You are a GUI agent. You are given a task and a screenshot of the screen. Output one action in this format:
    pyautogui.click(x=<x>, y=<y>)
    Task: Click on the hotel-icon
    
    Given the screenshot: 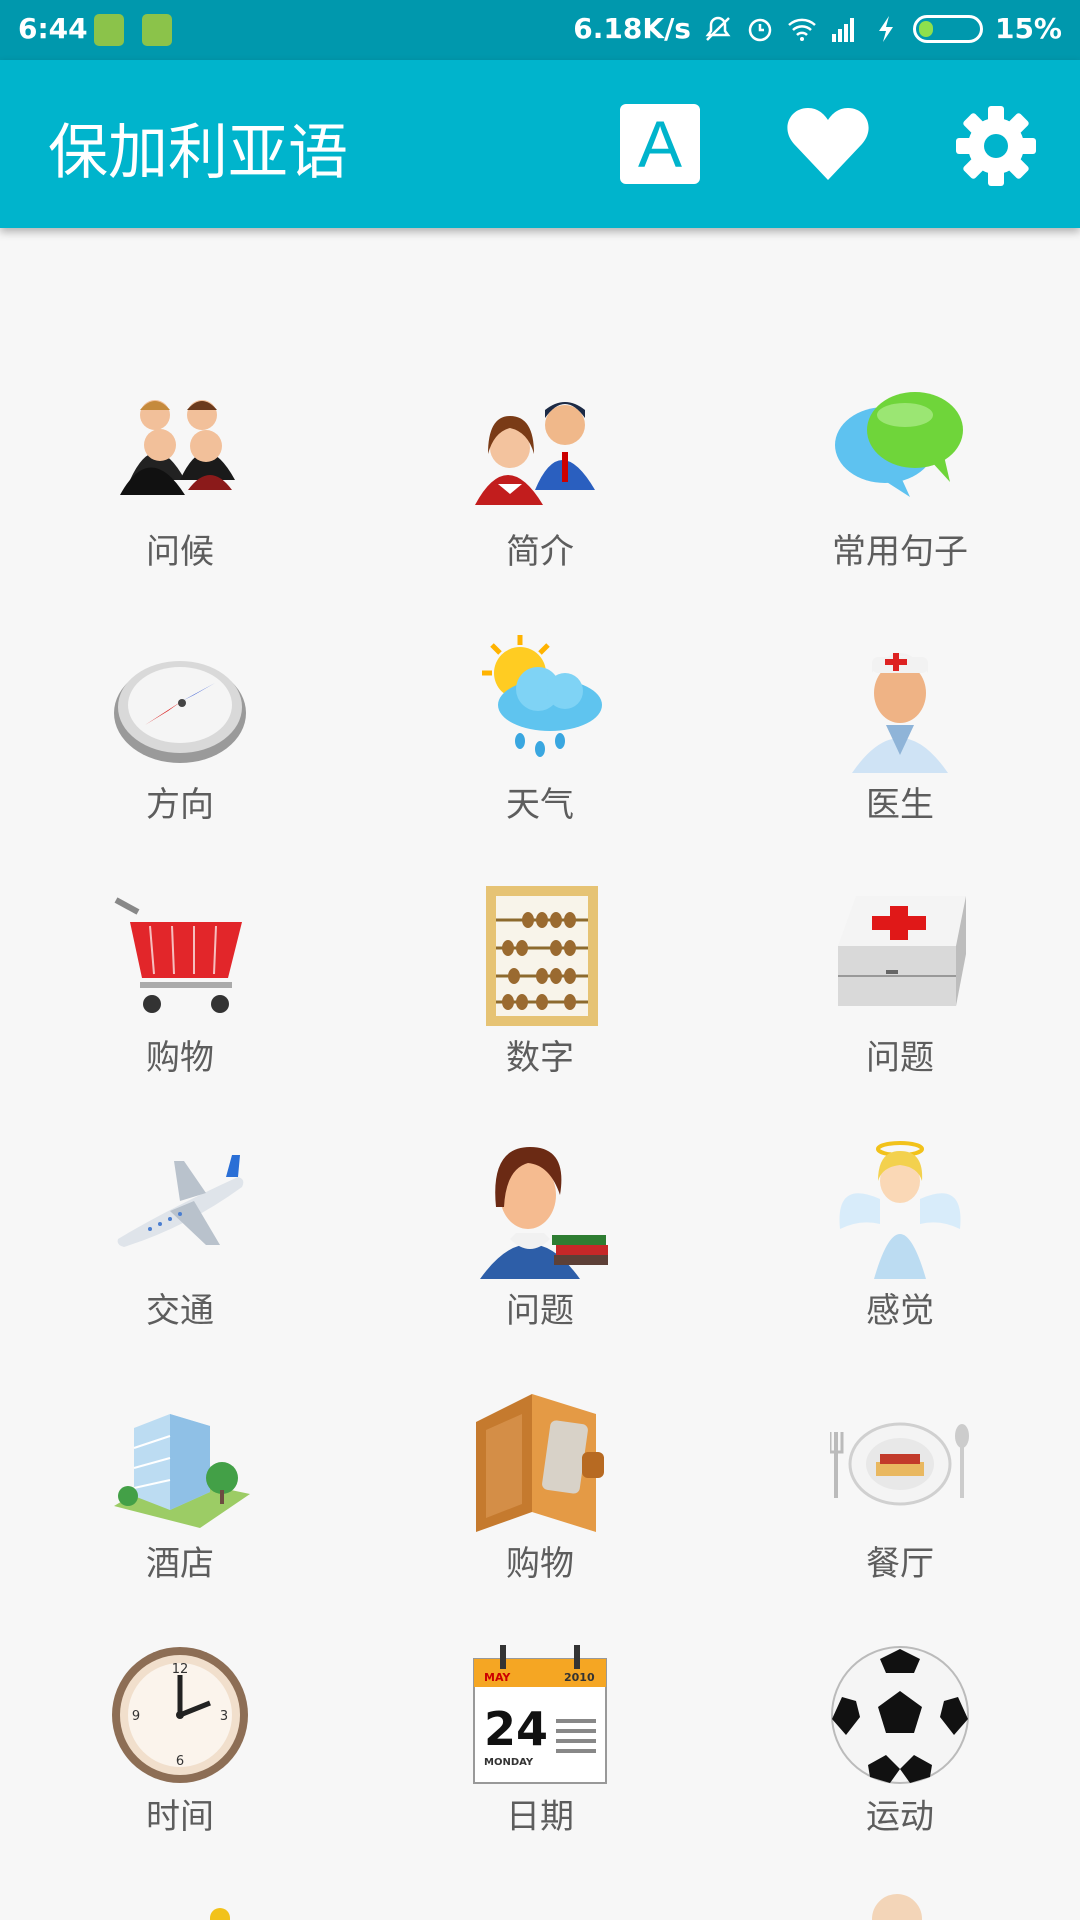 What is the action you would take?
    pyautogui.click(x=182, y=1471)
    